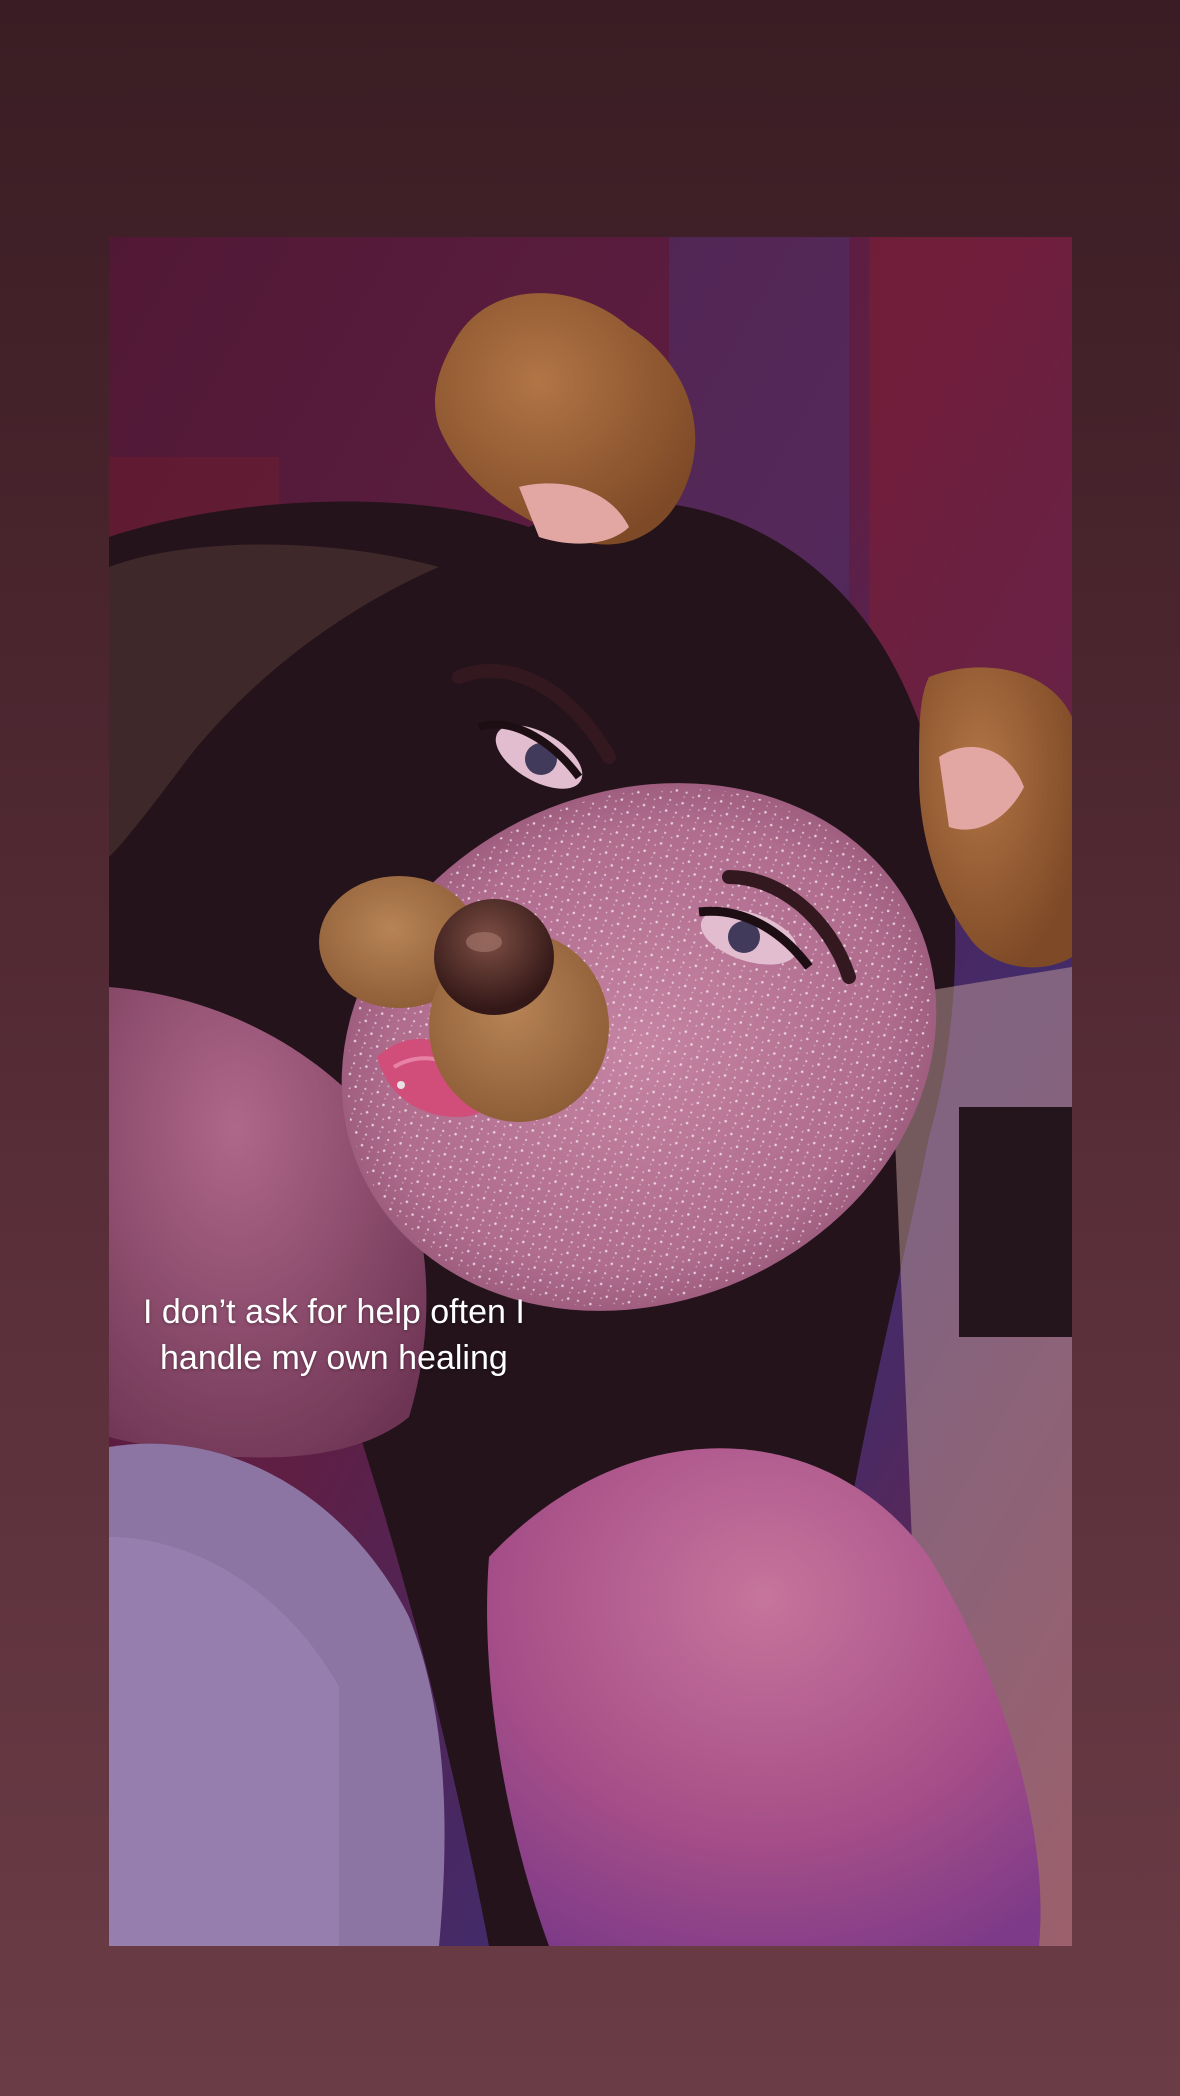 This screenshot has width=1180, height=2096. I want to click on caption-line-1: I don’t ask for help often I, so click(334, 1312).